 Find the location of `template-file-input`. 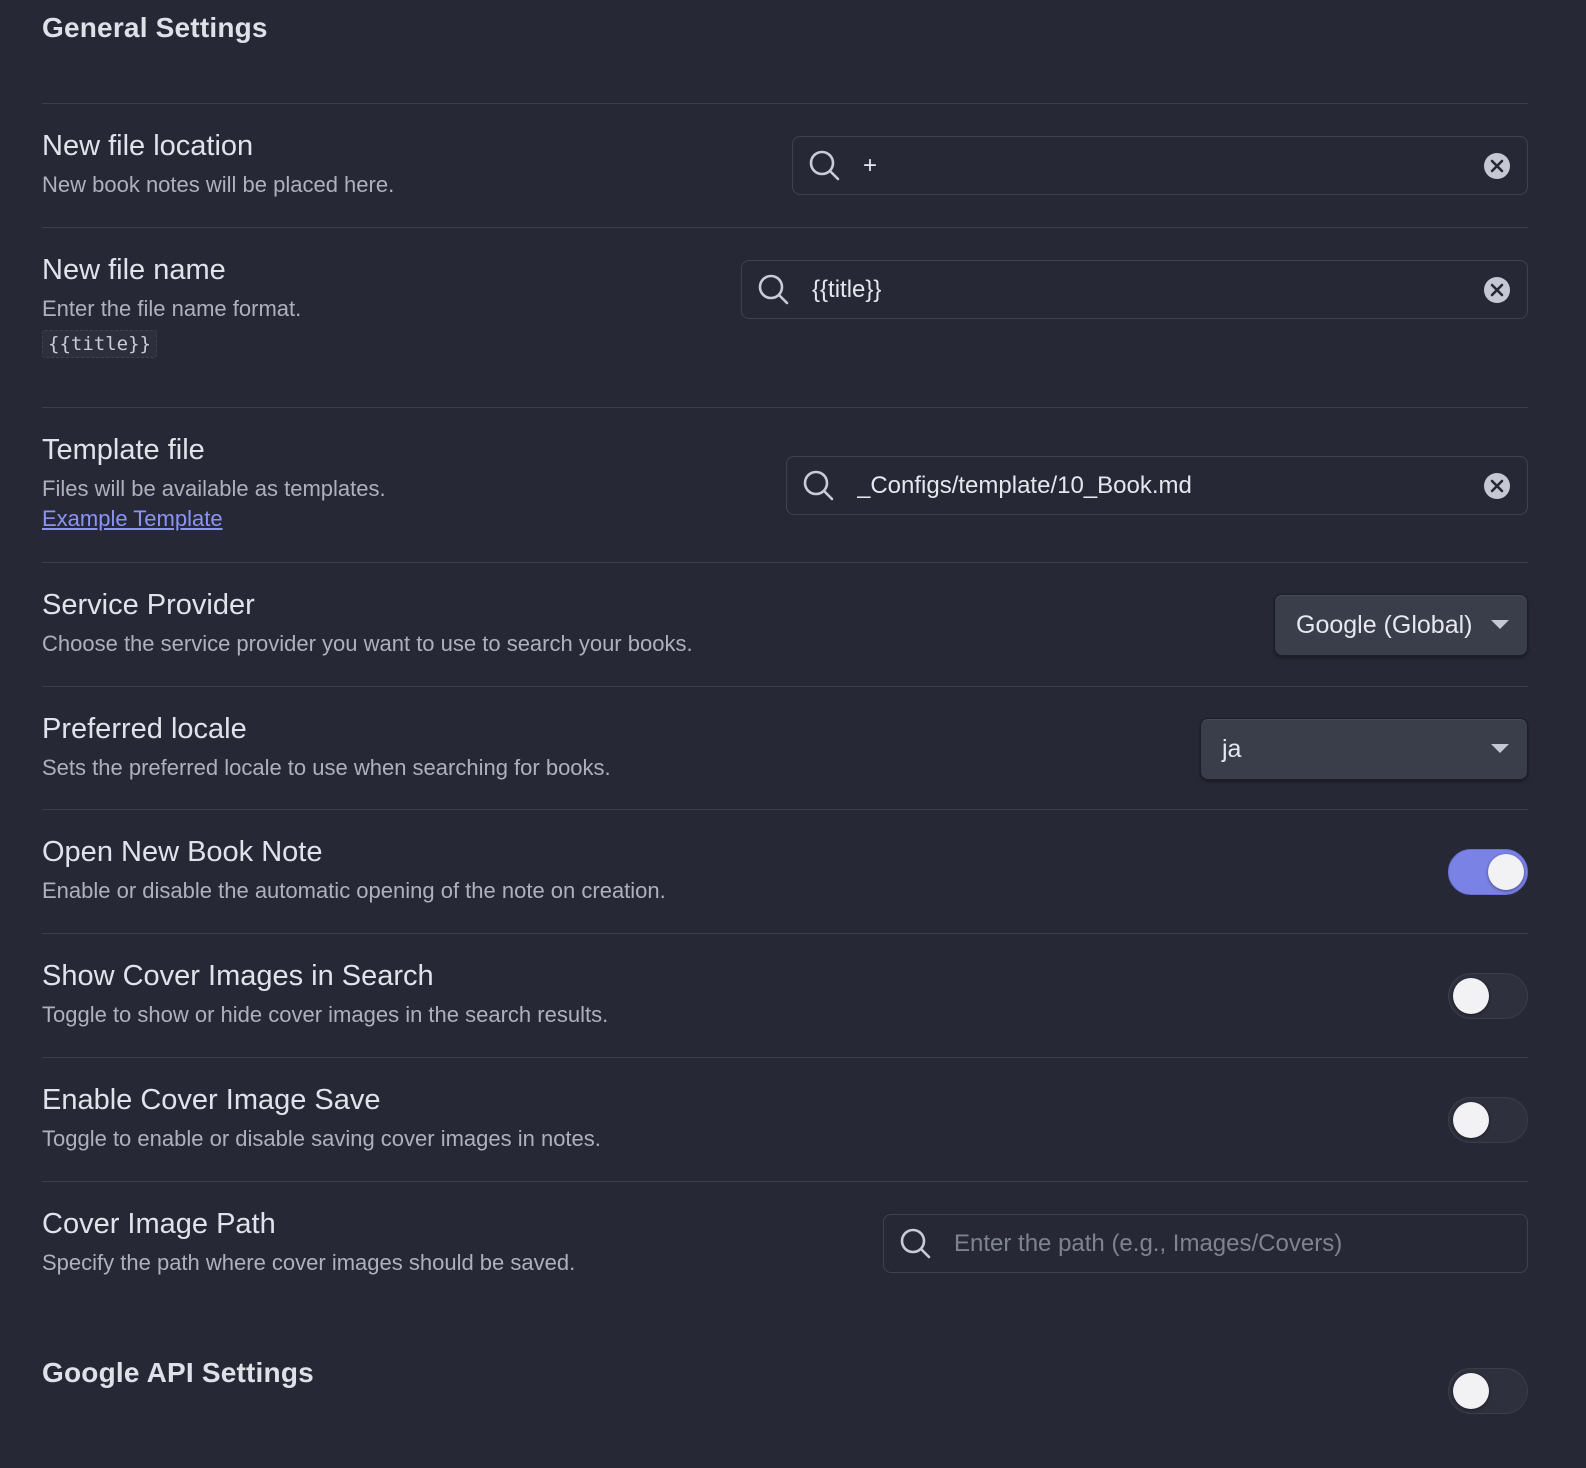

template-file-input is located at coordinates (1157, 485).